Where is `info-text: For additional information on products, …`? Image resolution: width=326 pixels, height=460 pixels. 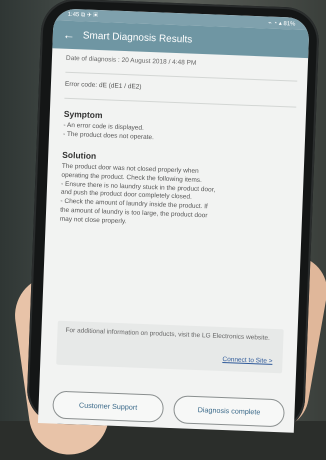 info-text: For additional information on products, … is located at coordinates (167, 334).